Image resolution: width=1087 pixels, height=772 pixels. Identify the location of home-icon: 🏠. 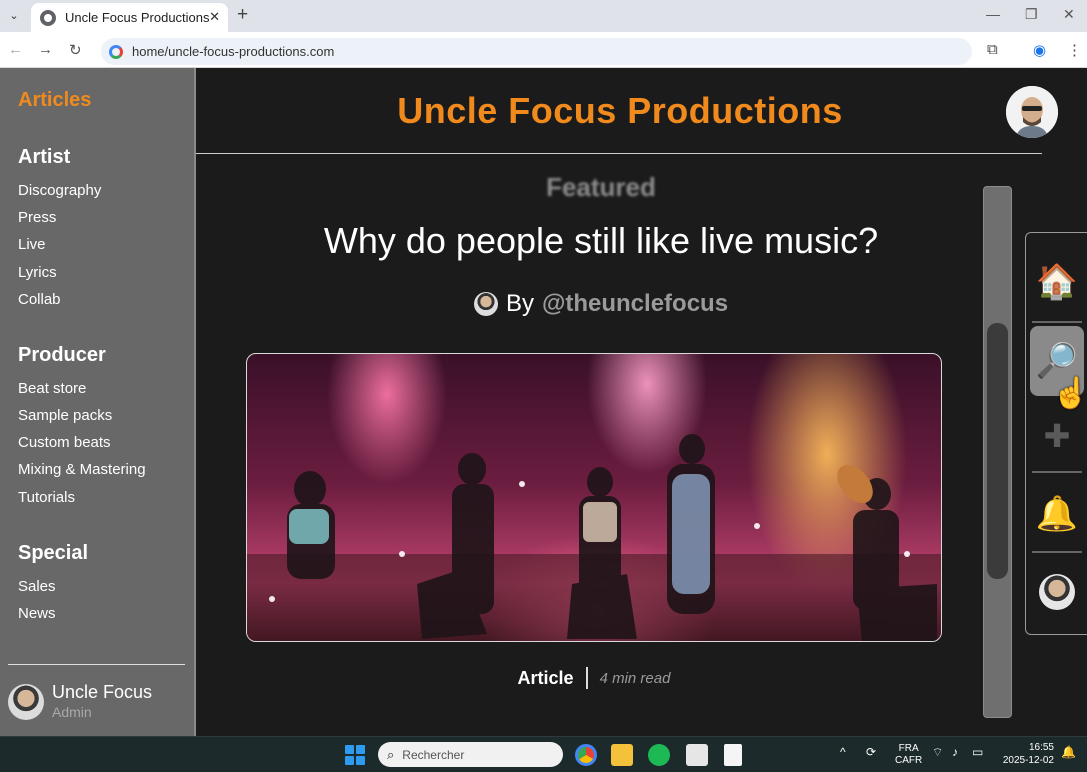
(1057, 282).